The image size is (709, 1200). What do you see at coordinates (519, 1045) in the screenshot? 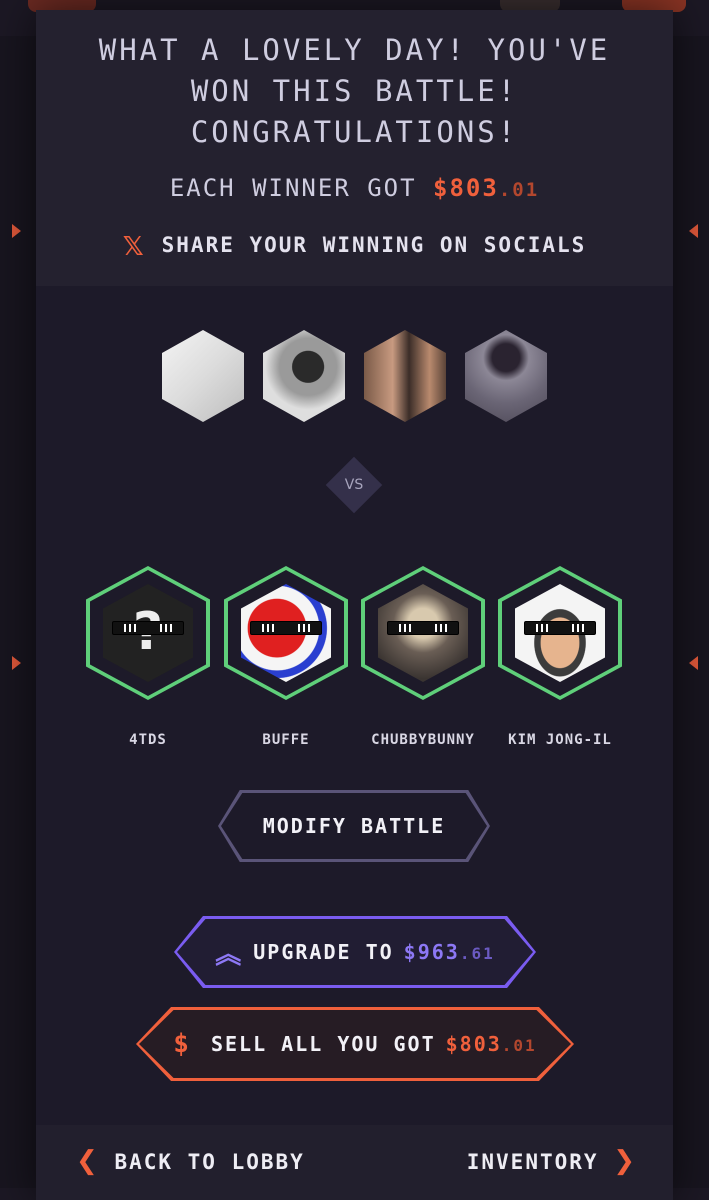
I see `sell-cents: .01` at bounding box center [519, 1045].